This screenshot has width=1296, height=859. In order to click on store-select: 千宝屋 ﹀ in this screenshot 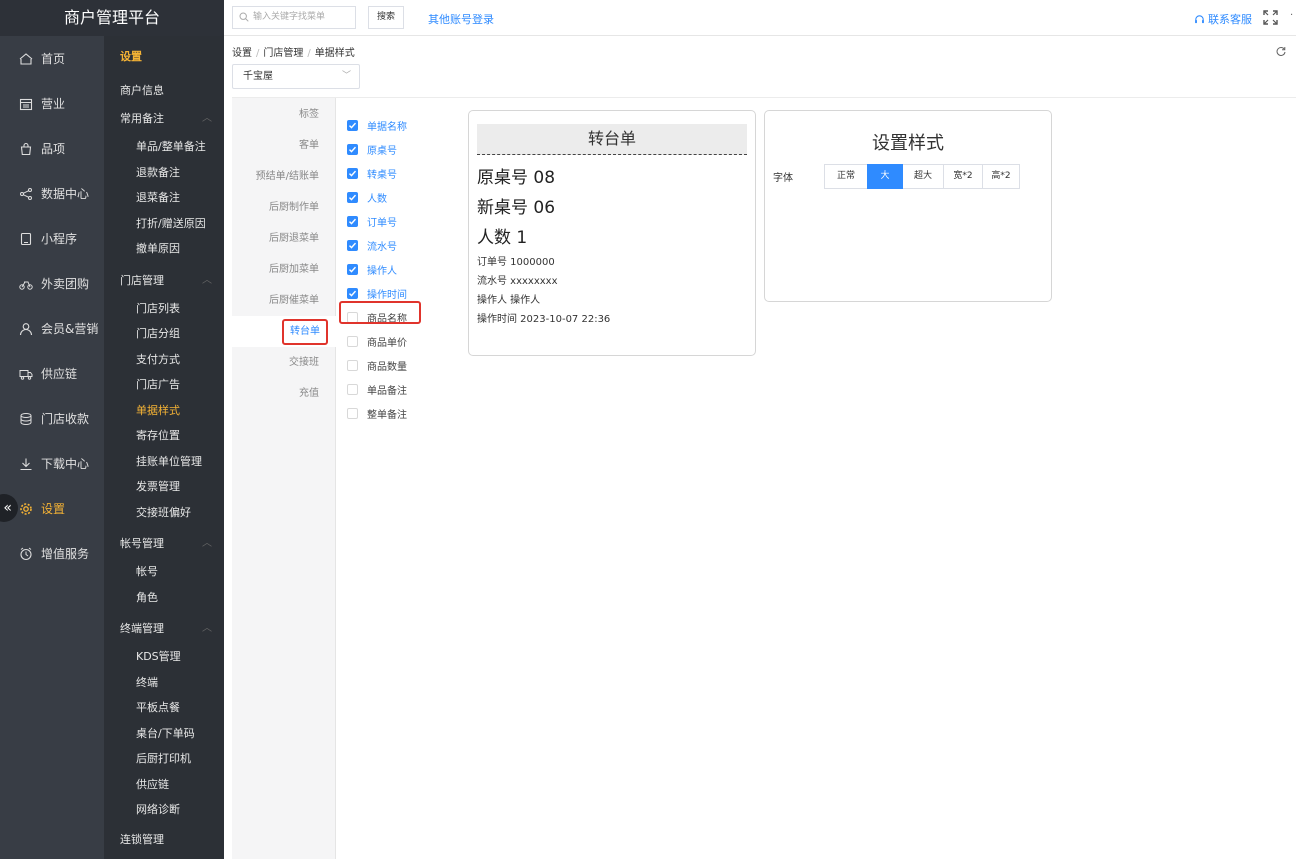, I will do `click(296, 76)`.